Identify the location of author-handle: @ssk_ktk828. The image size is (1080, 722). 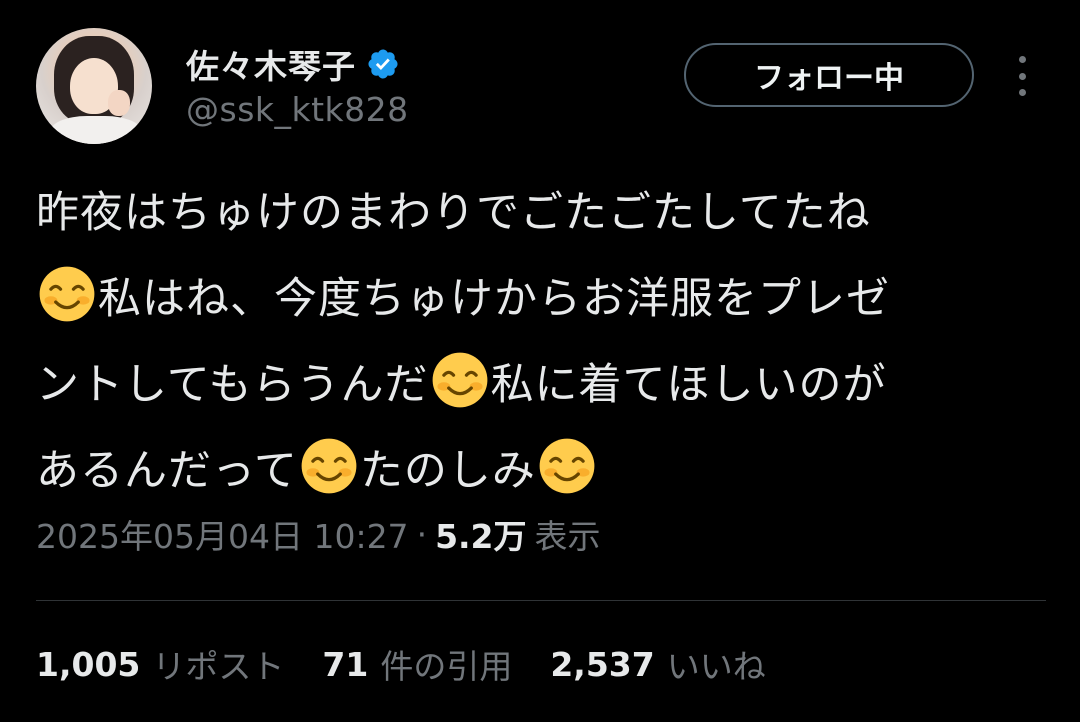
(297, 109).